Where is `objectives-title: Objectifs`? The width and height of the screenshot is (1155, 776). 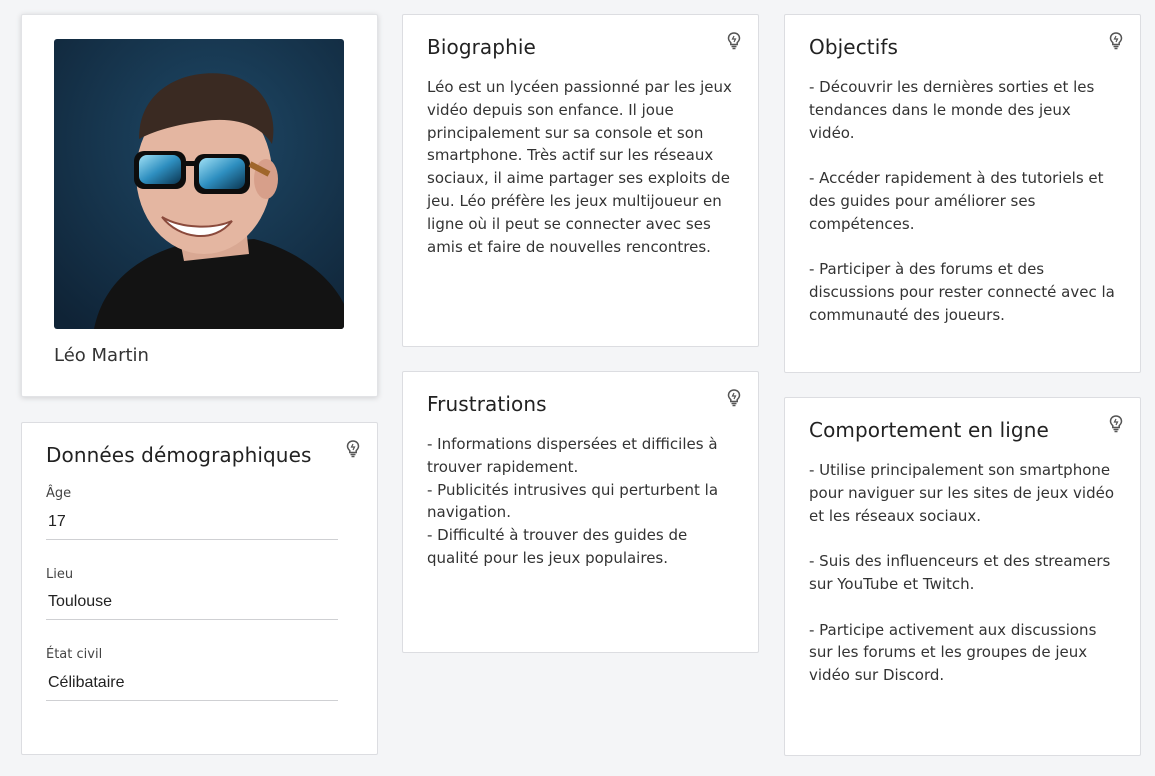 objectives-title: Objectifs is located at coordinates (854, 47).